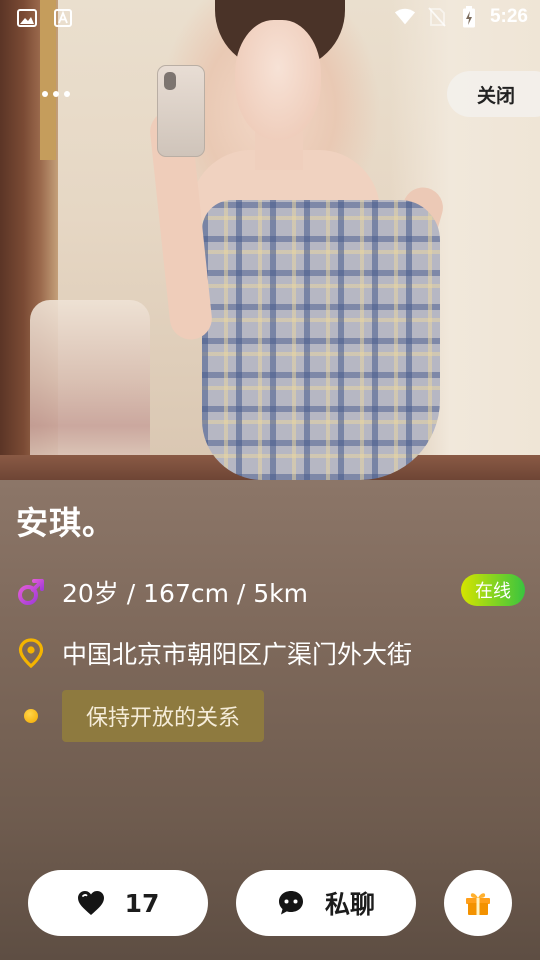  I want to click on wifi-icon, so click(405, 17).